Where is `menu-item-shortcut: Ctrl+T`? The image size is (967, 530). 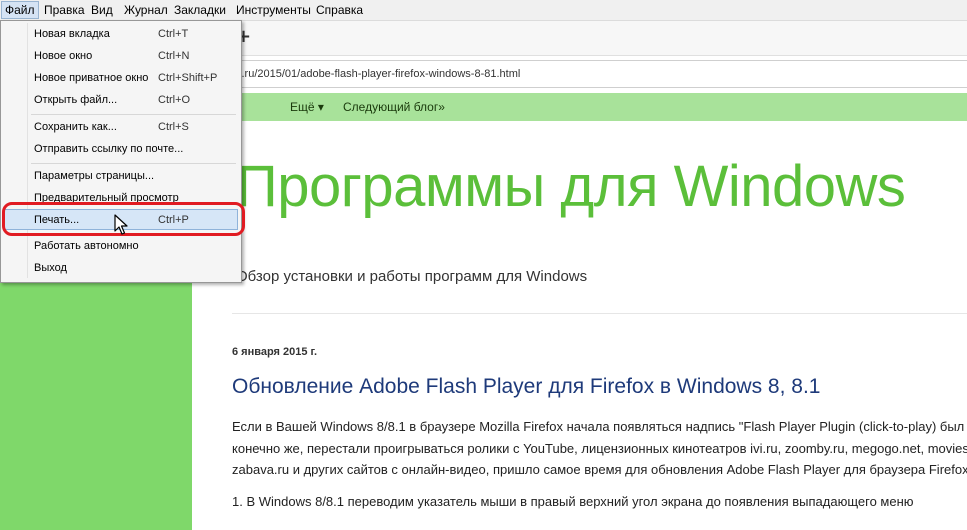
menu-item-shortcut: Ctrl+T is located at coordinates (173, 34).